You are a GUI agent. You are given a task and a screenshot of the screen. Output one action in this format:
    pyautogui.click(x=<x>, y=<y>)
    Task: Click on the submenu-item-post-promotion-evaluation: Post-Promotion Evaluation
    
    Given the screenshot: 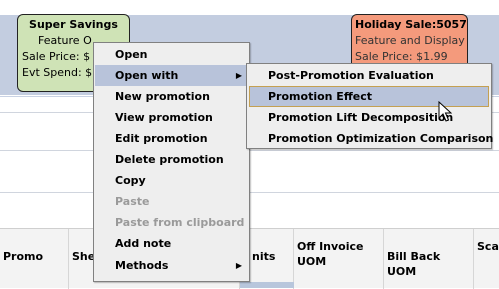 What is the action you would take?
    pyautogui.click(x=369, y=75)
    